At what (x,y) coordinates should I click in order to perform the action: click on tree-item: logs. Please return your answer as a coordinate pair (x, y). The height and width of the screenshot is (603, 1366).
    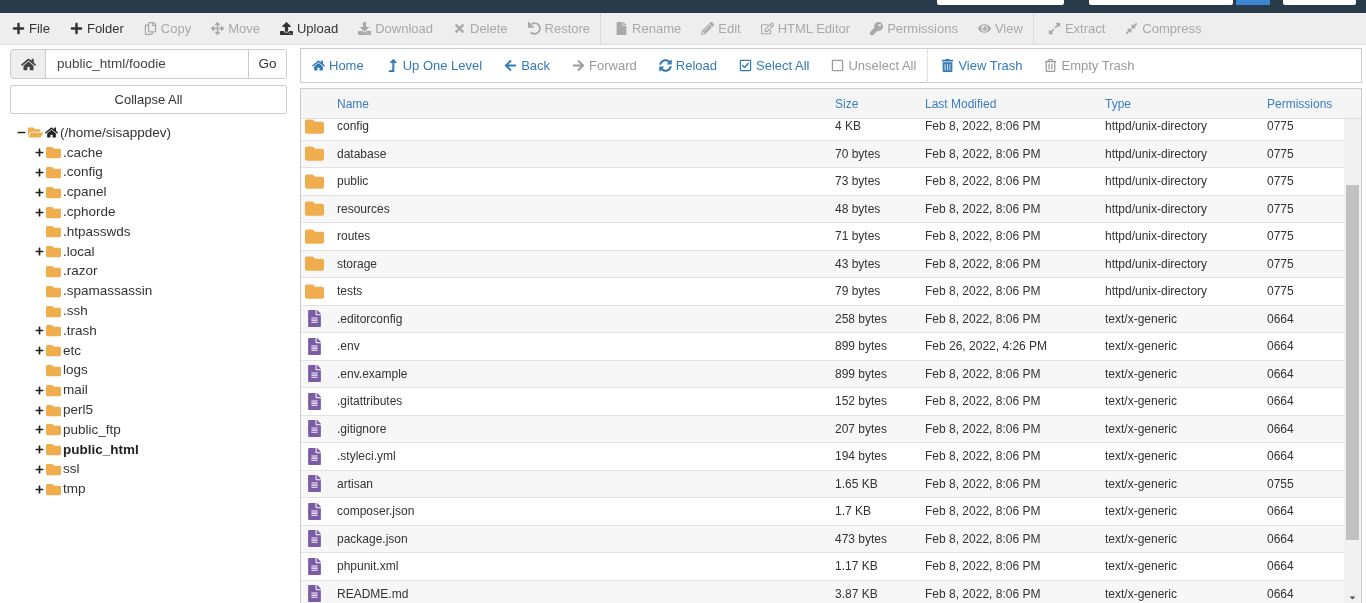
    Looking at the image, I should click on (75, 370).